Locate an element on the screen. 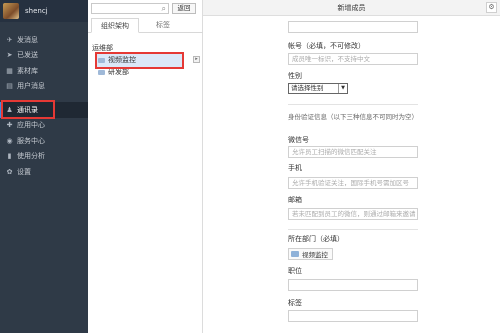 The height and width of the screenshot is (333, 500). sidebar-item-label: 素材库 is located at coordinates (27, 70).